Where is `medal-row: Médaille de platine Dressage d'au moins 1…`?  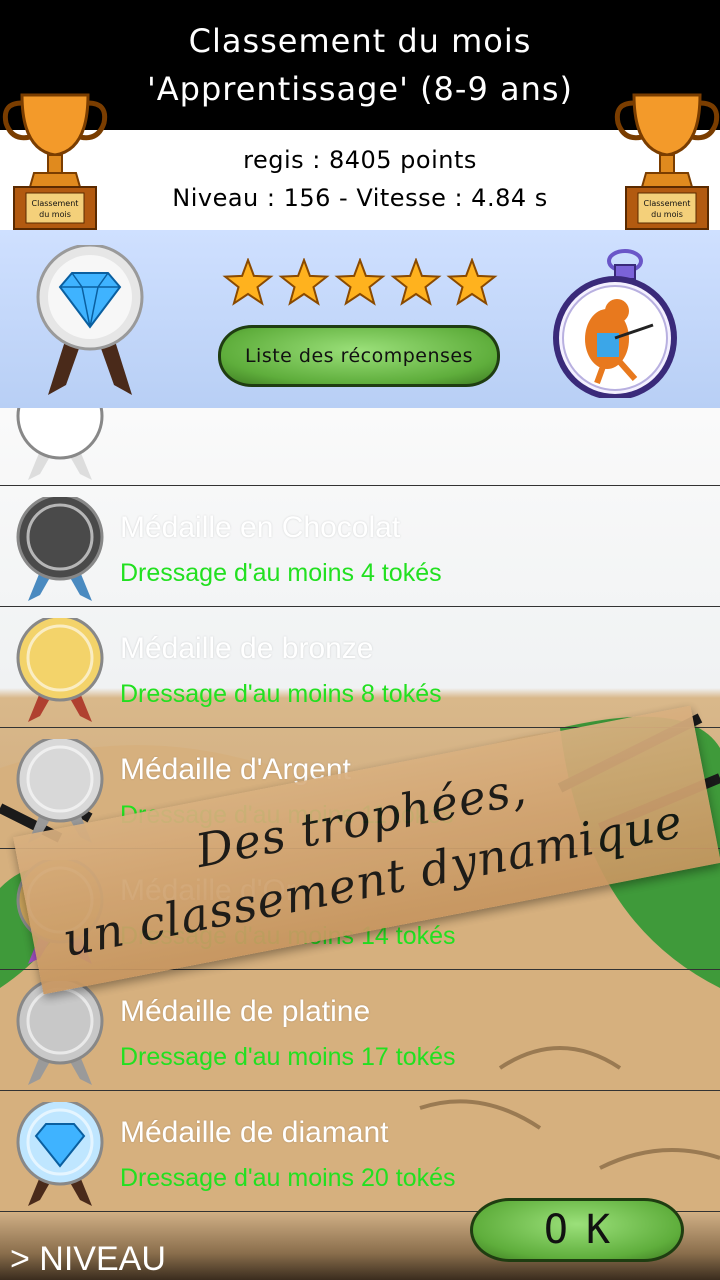
medal-row: Médaille de platine Dressage d'au moins 1… is located at coordinates (360, 1031).